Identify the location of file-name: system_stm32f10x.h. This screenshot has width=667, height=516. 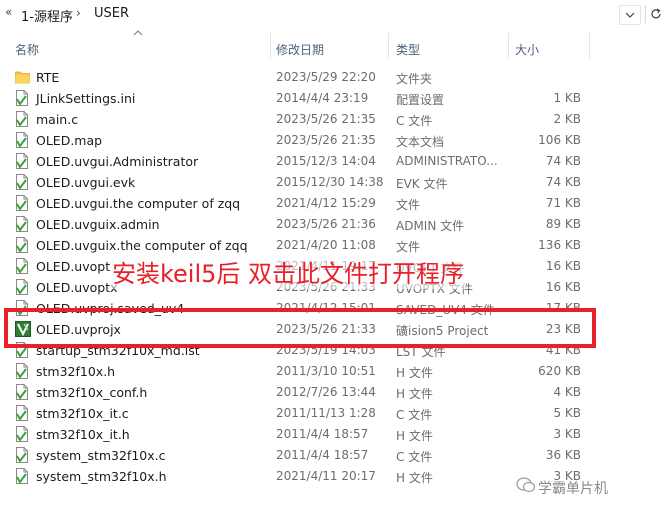
(101, 476).